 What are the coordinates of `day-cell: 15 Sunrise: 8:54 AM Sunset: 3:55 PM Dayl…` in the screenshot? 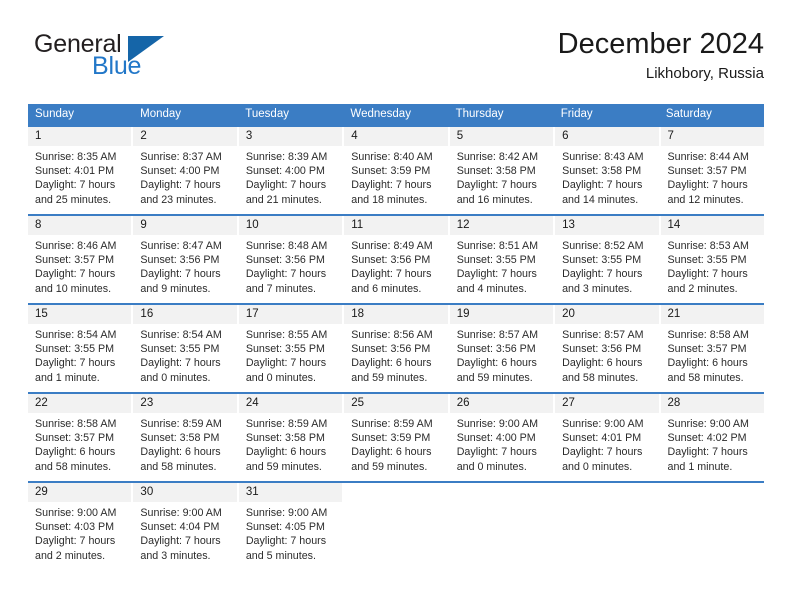 It's located at (81, 348).